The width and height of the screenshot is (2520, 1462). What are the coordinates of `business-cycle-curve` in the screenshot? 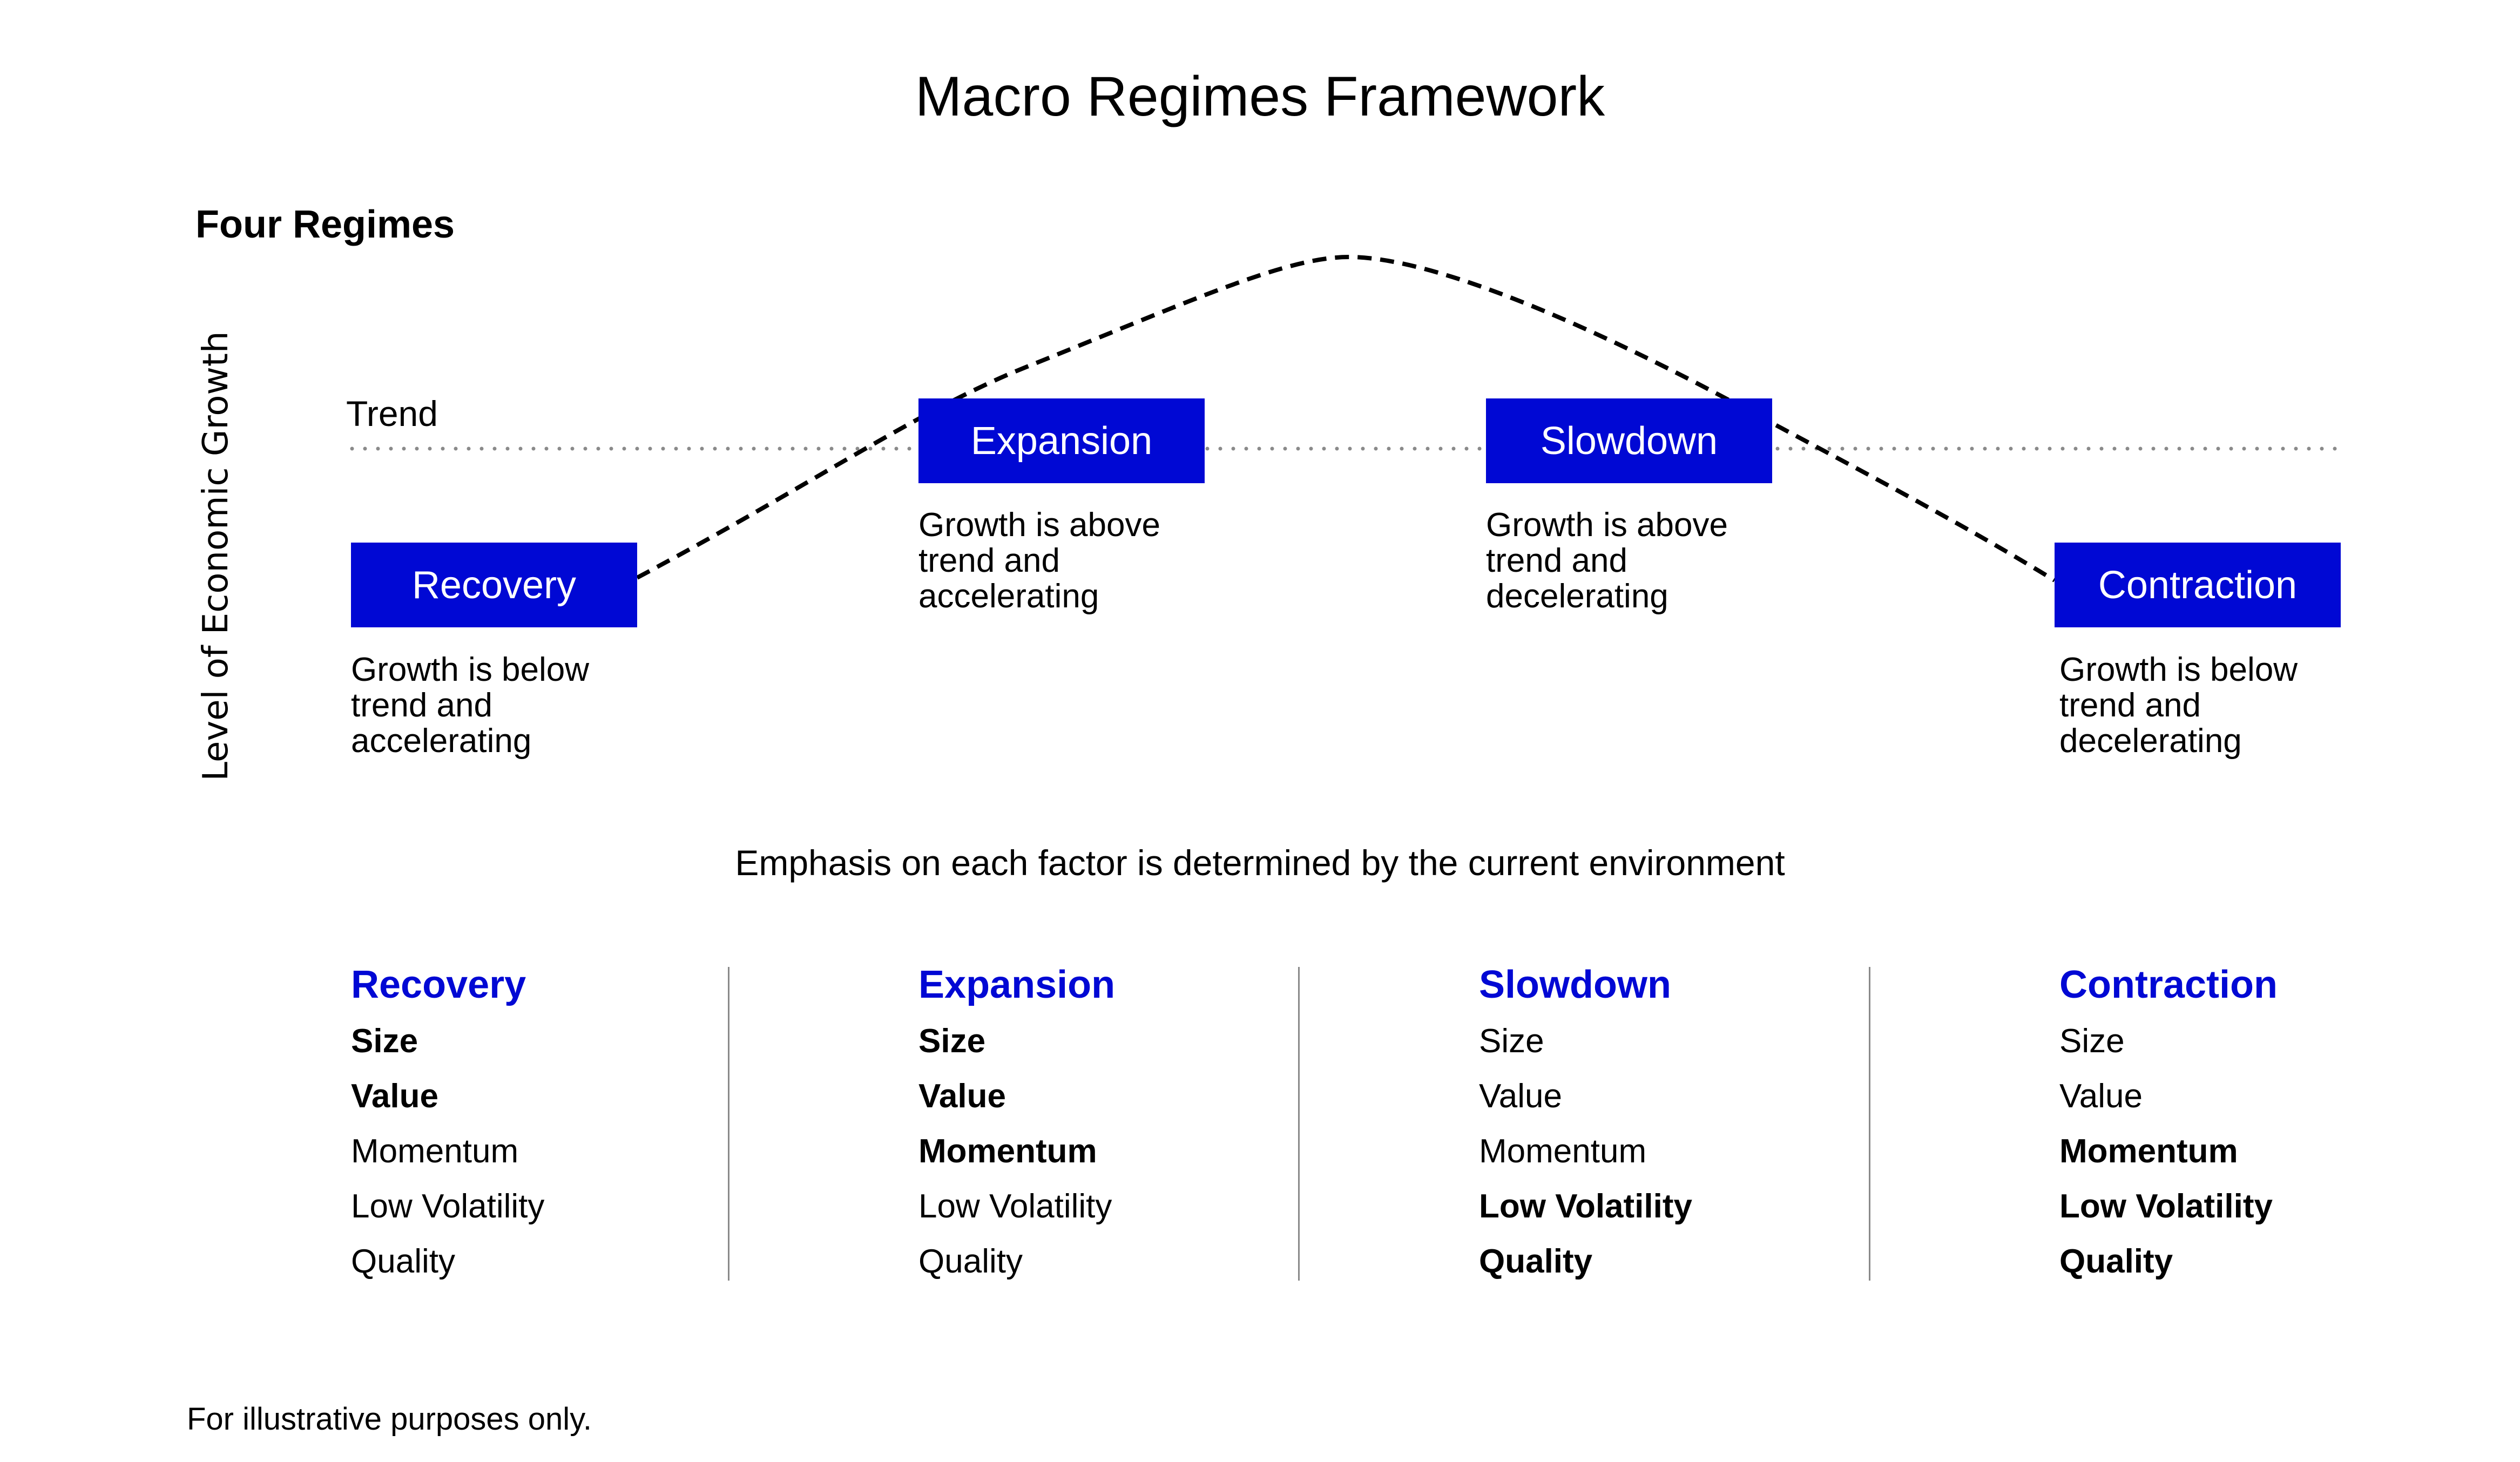 It's located at (1346, 418).